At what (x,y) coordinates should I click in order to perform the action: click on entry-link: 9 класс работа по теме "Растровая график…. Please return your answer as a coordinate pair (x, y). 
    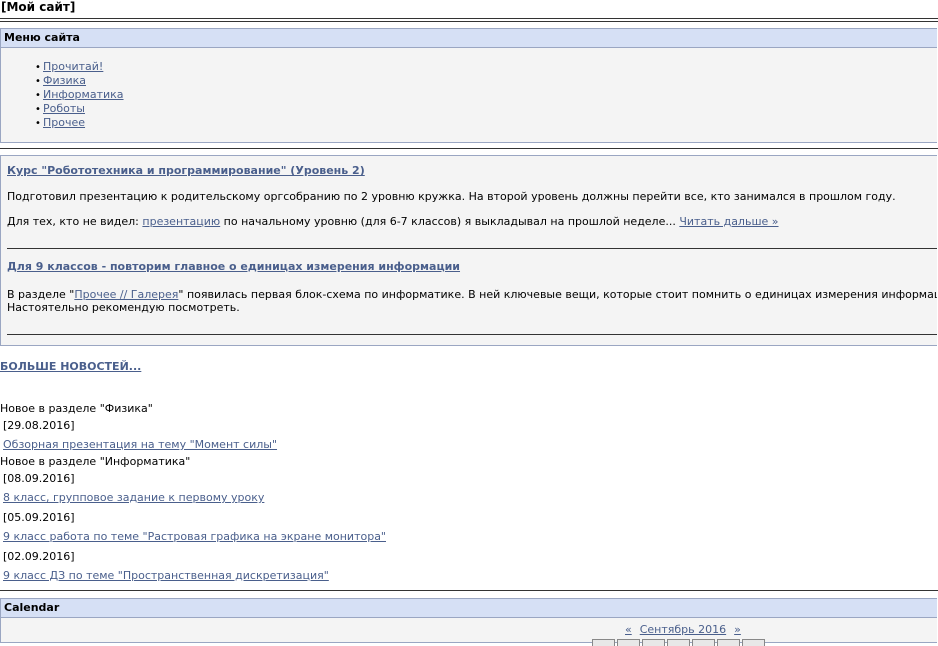
    Looking at the image, I should click on (194, 536).